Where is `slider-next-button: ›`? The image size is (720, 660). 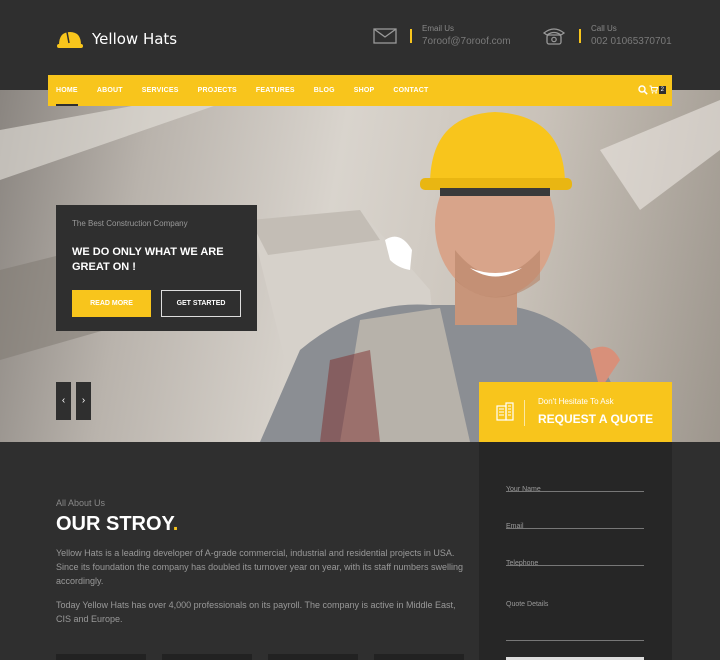
slider-next-button: › is located at coordinates (83, 401).